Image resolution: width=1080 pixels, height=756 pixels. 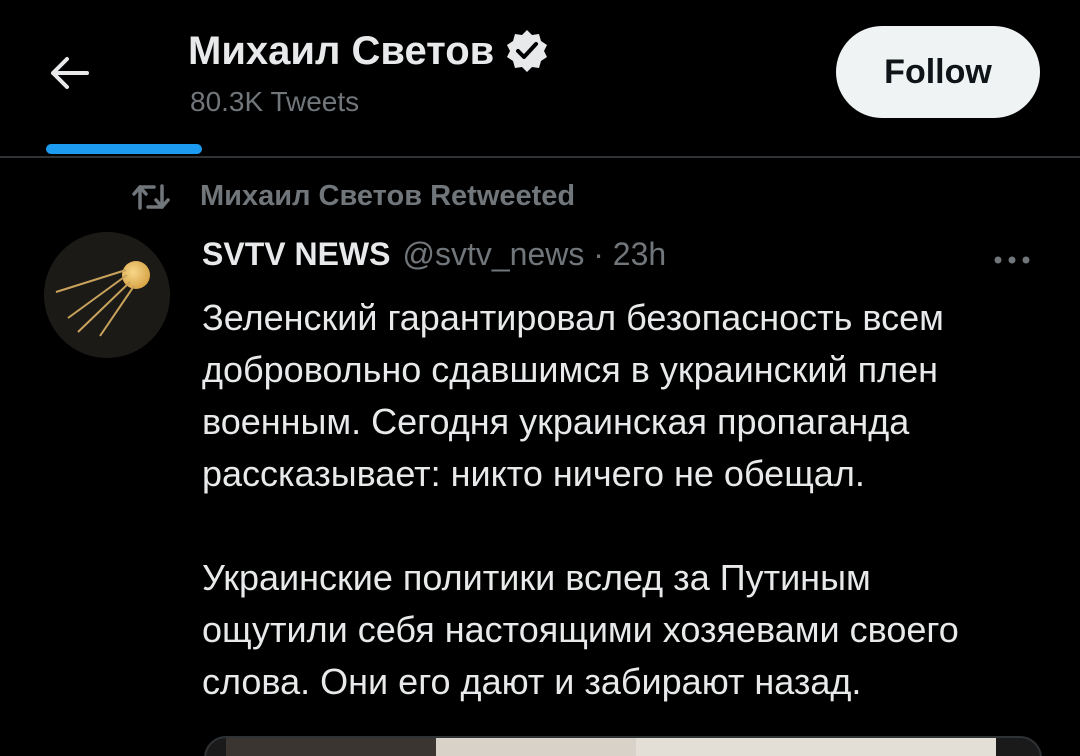 I want to click on profile-name-row: Михаил Светов, so click(x=369, y=51).